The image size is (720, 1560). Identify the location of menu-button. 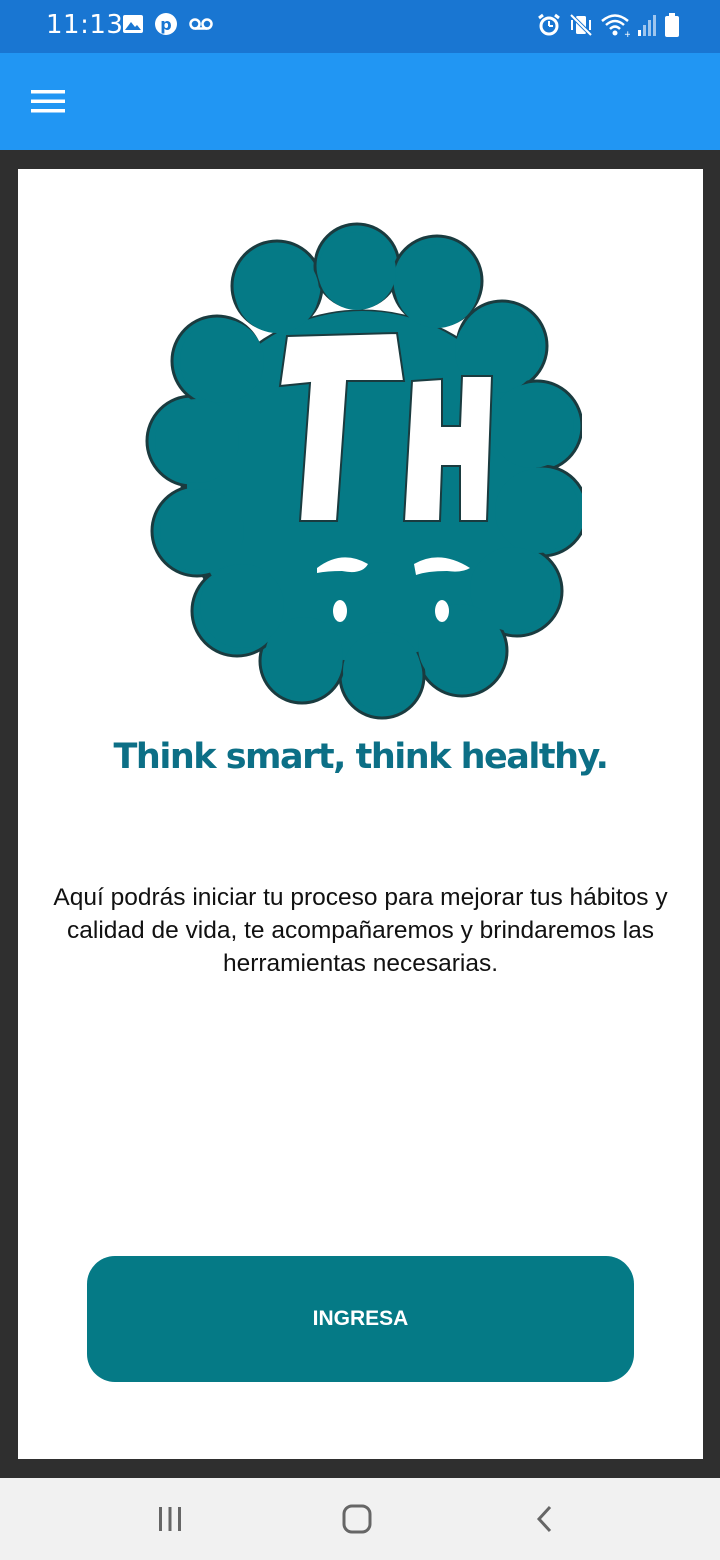
(48, 101).